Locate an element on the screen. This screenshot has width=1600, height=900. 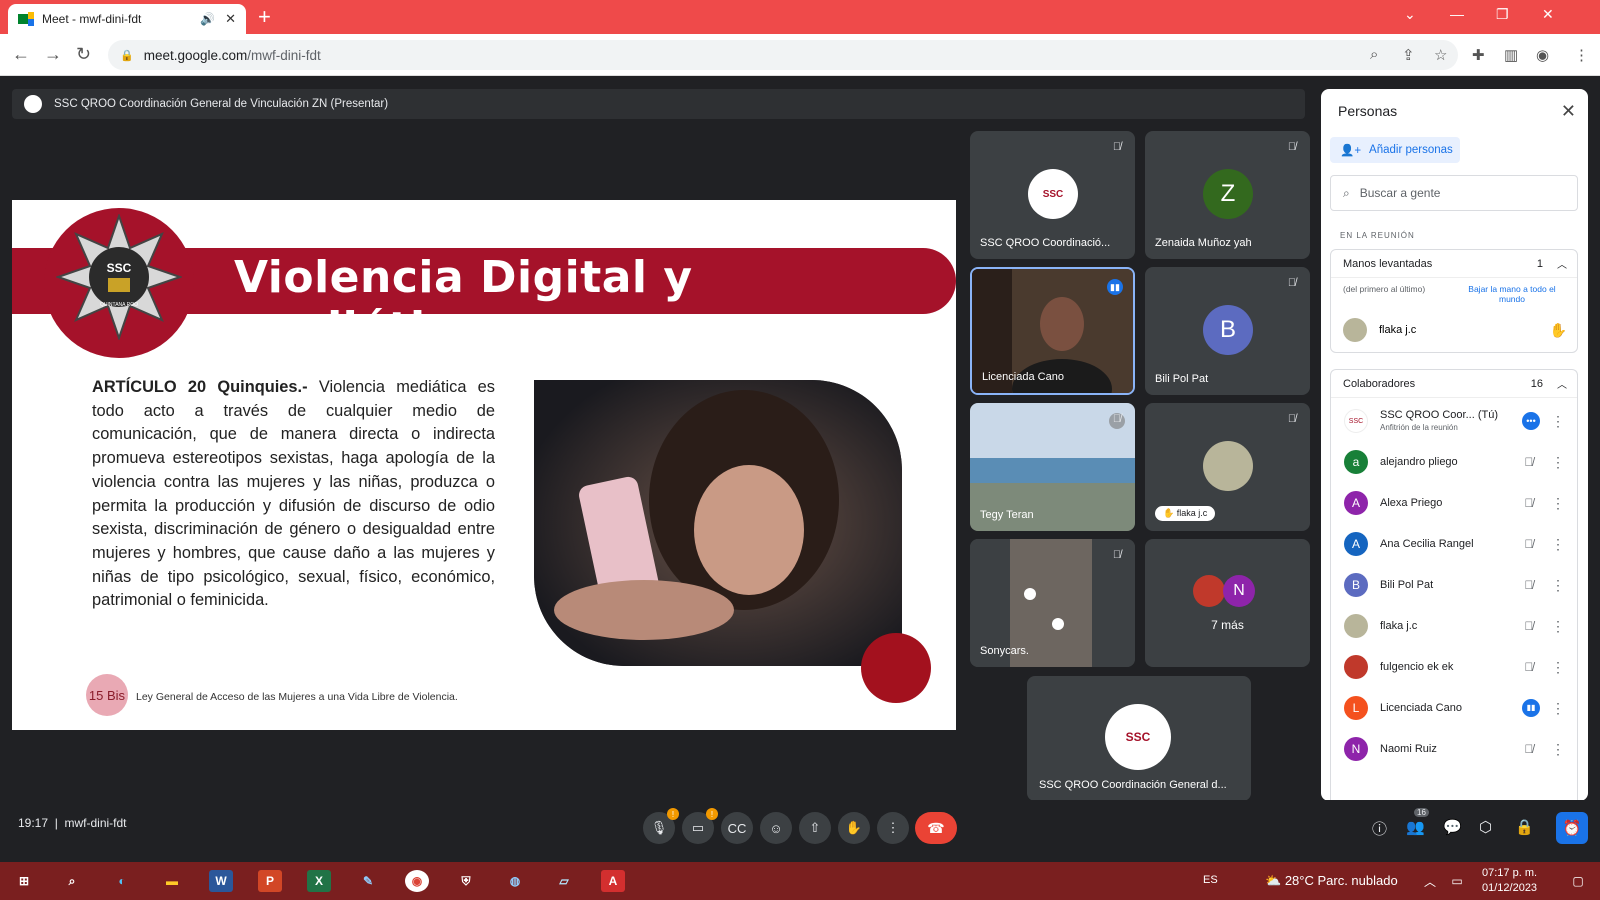
participant-tile: 🎙̸ B Bili Pol Pat is located at coordinates (1227, 331).